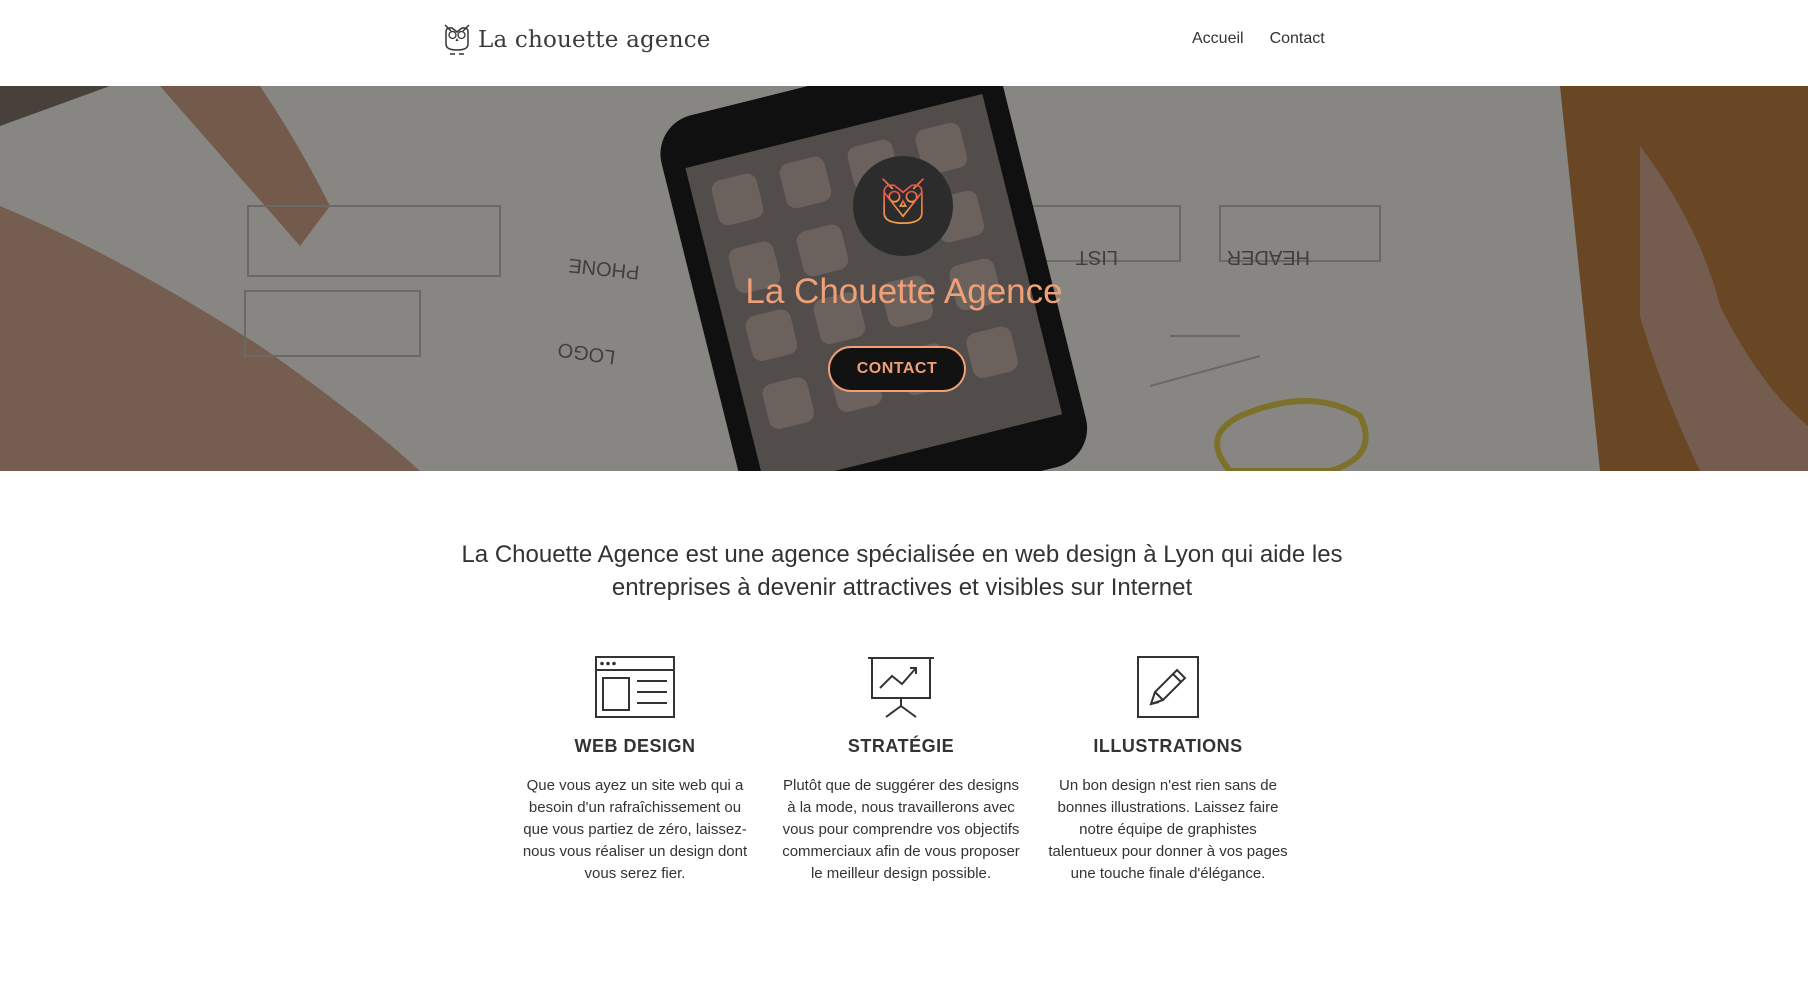 The height and width of the screenshot is (997, 1808). What do you see at coordinates (594, 40) in the screenshot?
I see `brand-name: La chouette agence` at bounding box center [594, 40].